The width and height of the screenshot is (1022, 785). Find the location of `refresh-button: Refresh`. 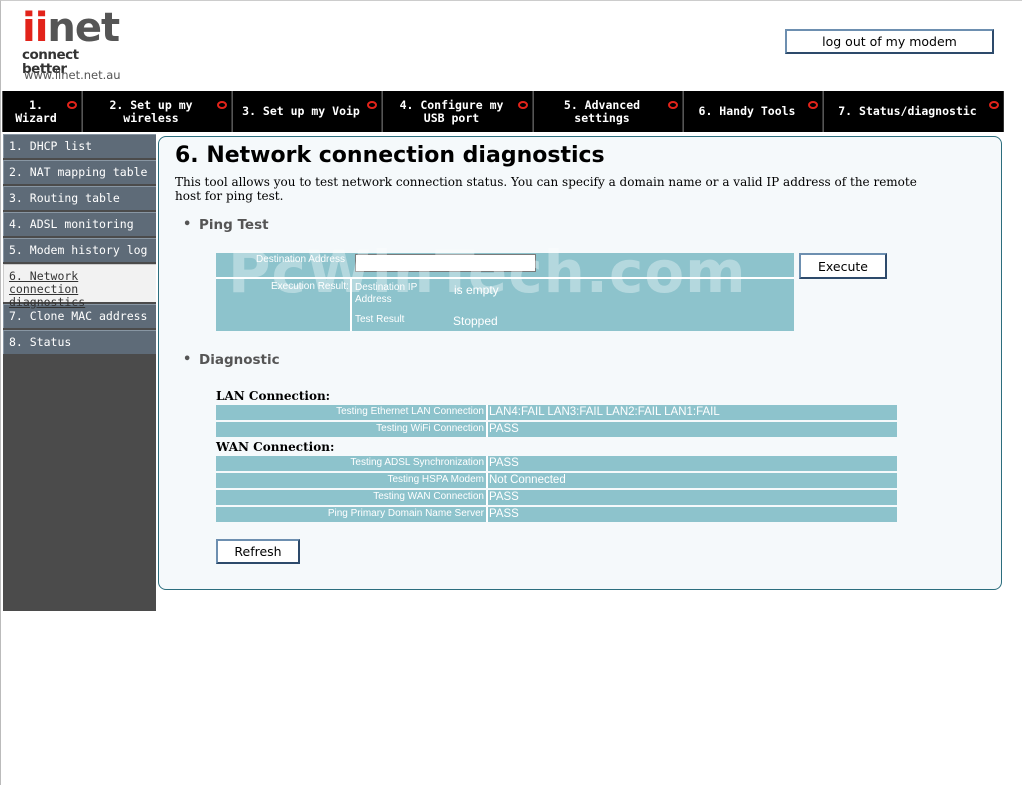

refresh-button: Refresh is located at coordinates (258, 551).